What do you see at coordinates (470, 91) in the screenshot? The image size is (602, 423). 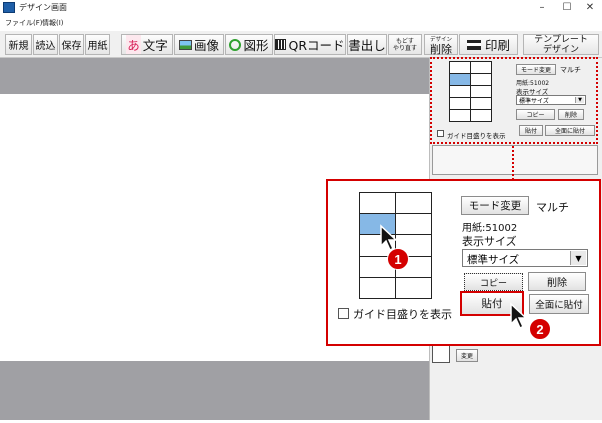 I see `layout-grid-small` at bounding box center [470, 91].